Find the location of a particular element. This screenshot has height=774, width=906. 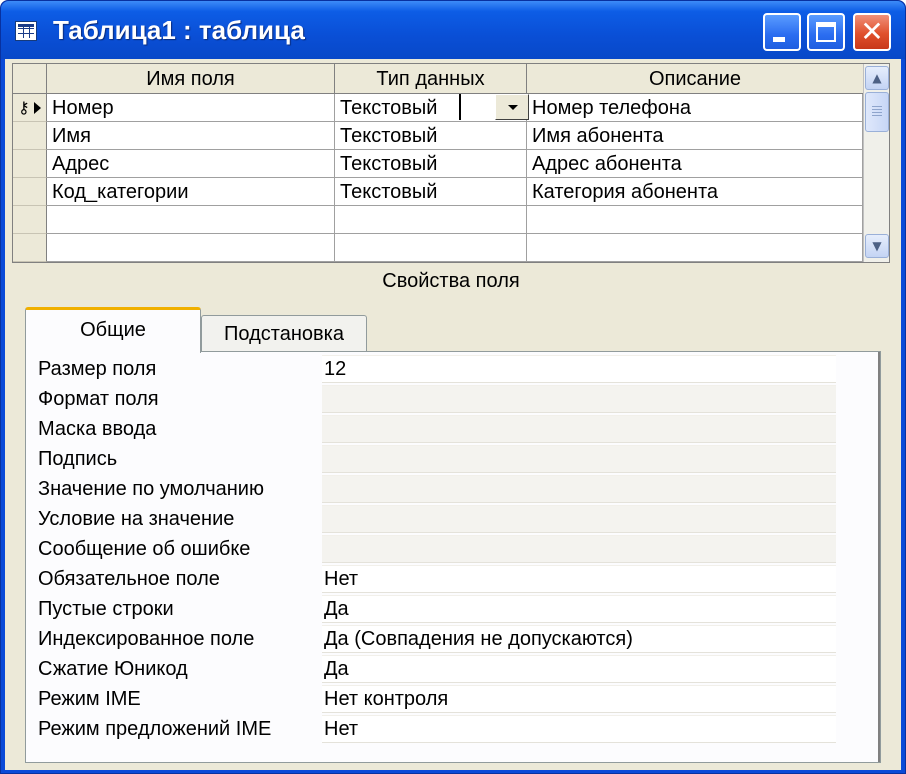

property-row: Режим IME Нет контроля is located at coordinates (454, 699).